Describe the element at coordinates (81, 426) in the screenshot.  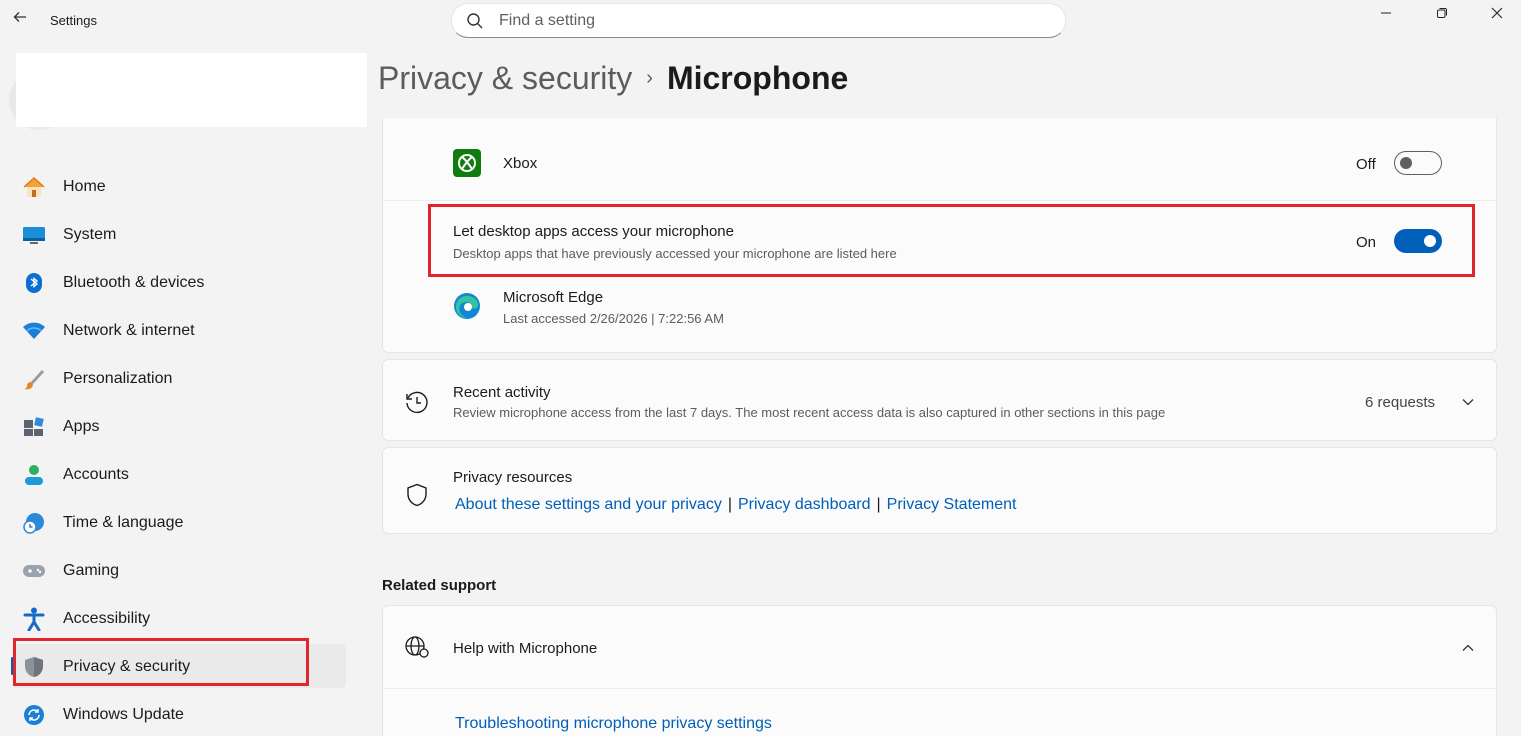
I see `sidebar-item-label: Apps` at that location.